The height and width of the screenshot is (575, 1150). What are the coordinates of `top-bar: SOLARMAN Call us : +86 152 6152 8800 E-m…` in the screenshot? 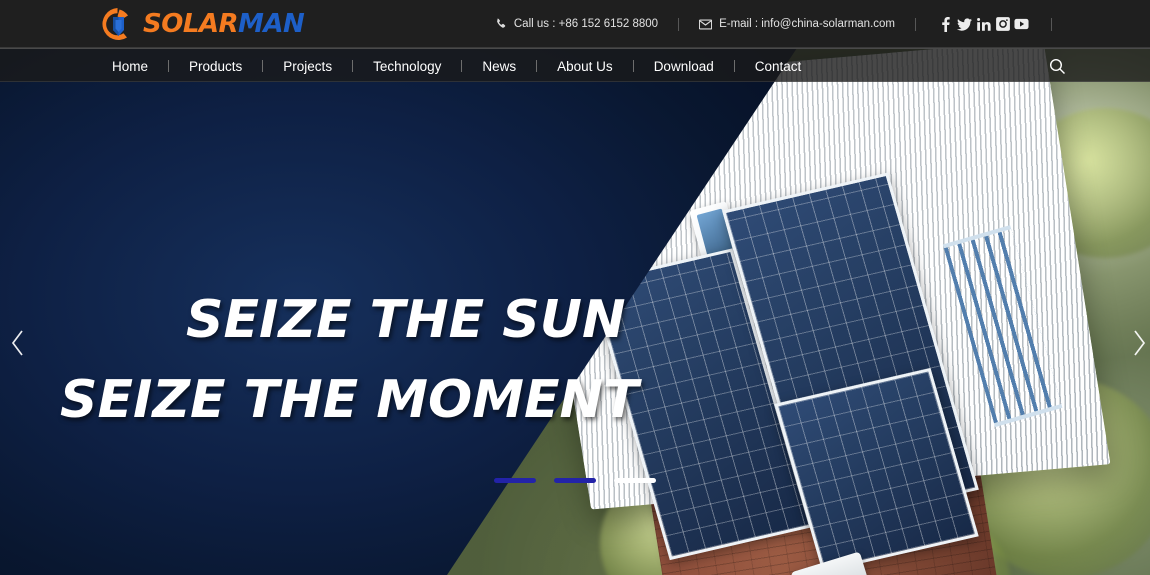 It's located at (575, 24).